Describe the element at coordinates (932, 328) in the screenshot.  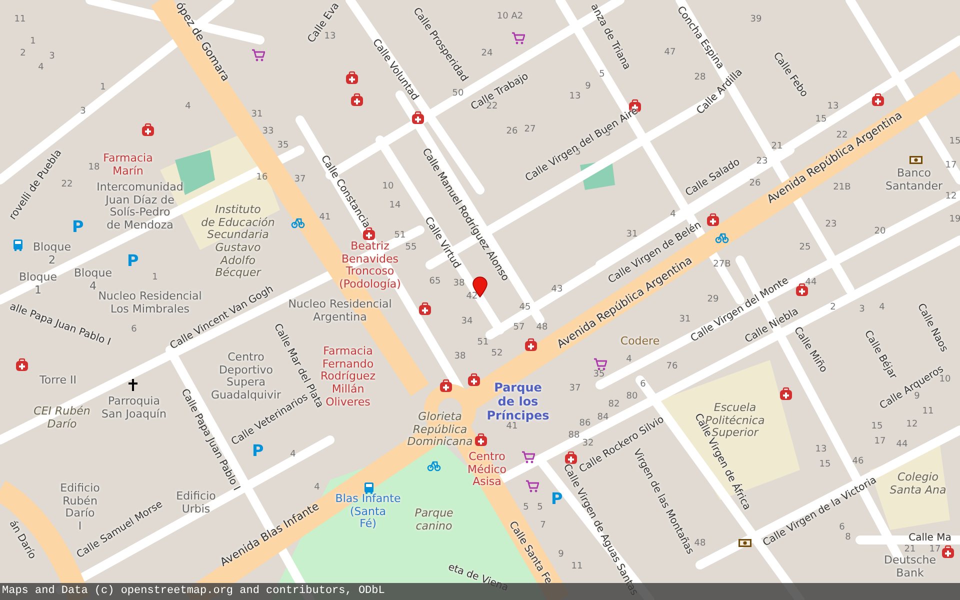
I see `street-label: Calle Naos` at that location.